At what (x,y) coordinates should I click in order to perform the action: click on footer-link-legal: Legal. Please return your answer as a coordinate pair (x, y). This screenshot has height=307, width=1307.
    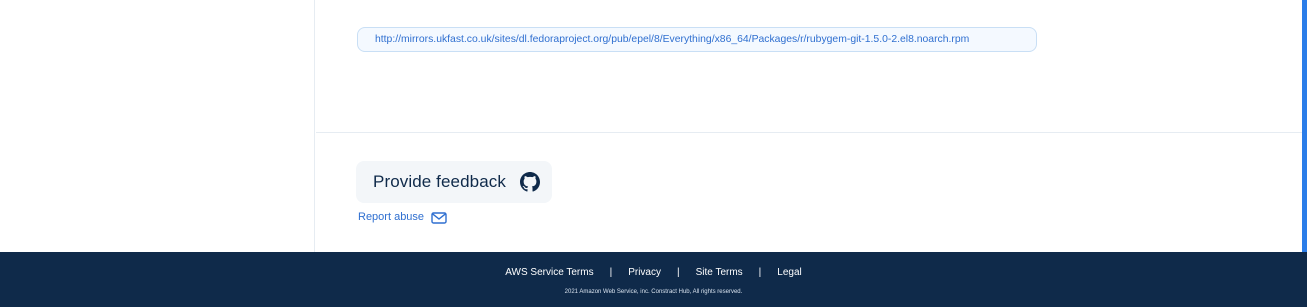
    Looking at the image, I should click on (789, 272).